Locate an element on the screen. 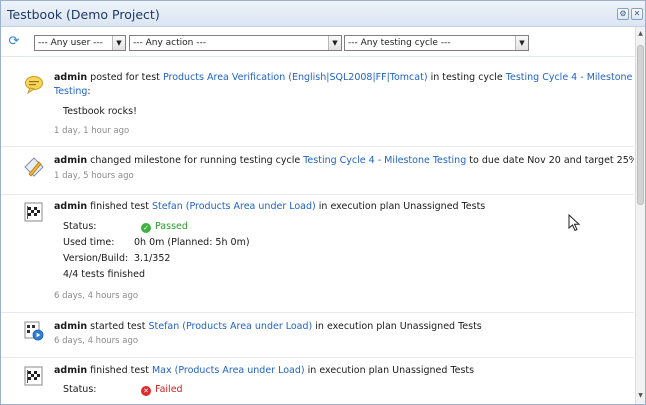 This screenshot has height=405, width=646. window-title: Testbook (Demo Project) is located at coordinates (83, 14).